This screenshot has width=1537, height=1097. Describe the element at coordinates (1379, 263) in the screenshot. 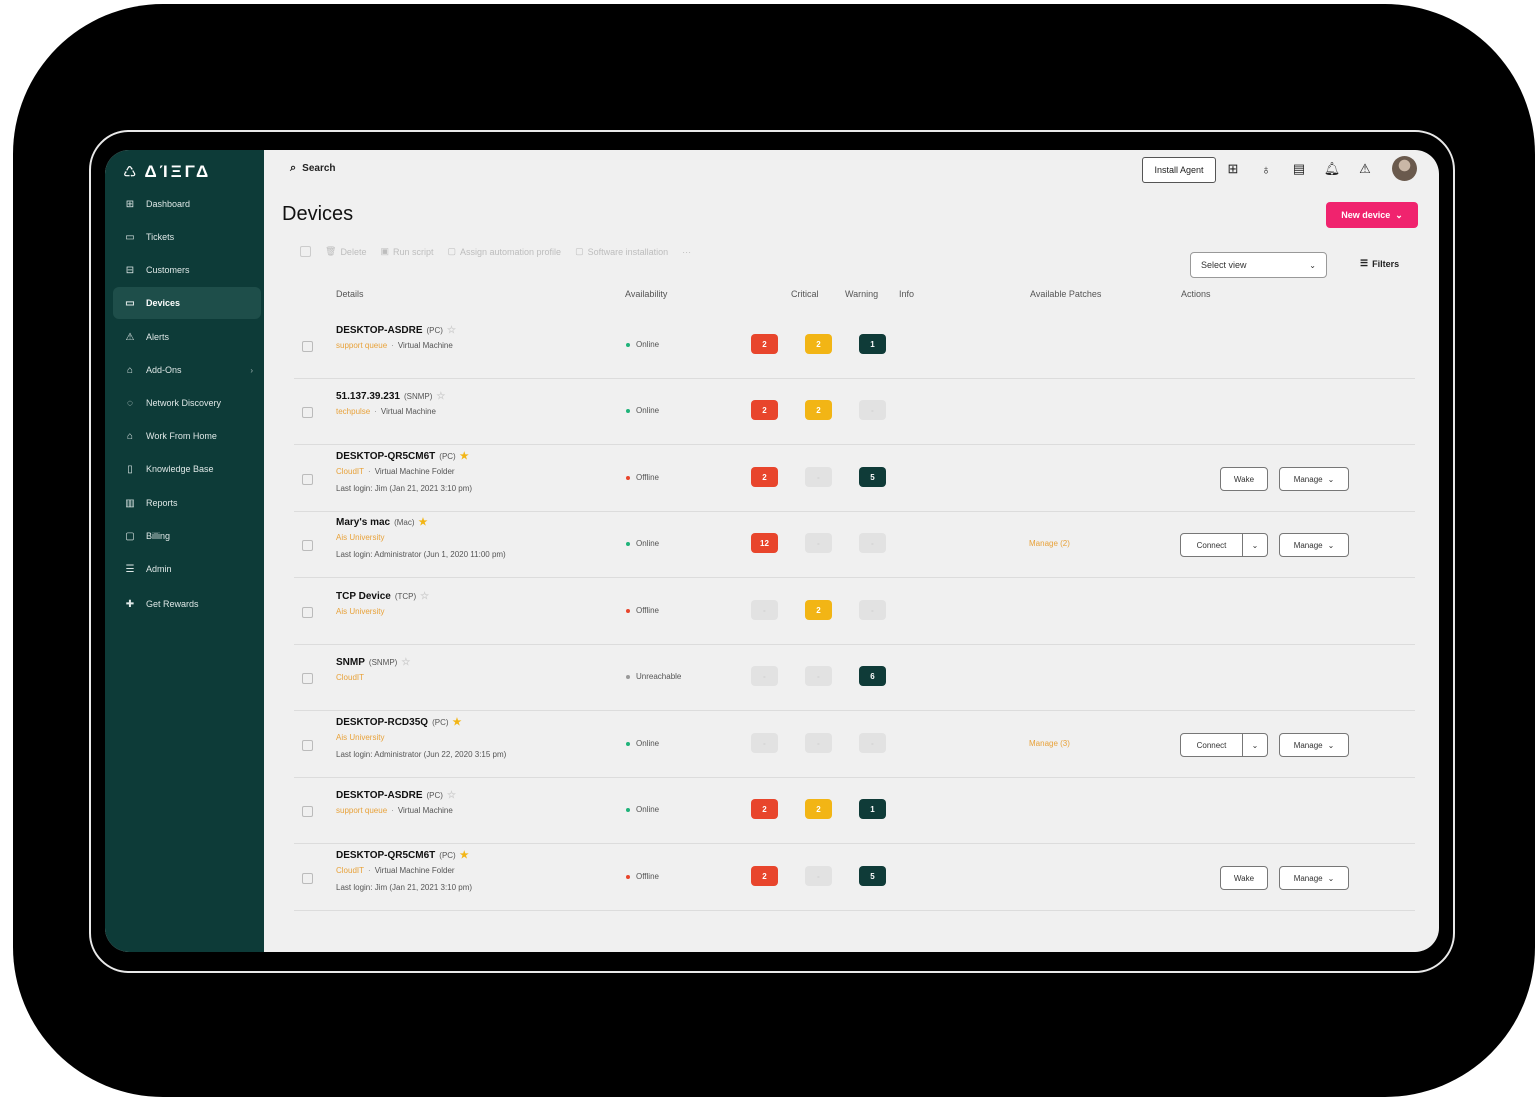

I see `filters-button: ☰ Filters` at that location.